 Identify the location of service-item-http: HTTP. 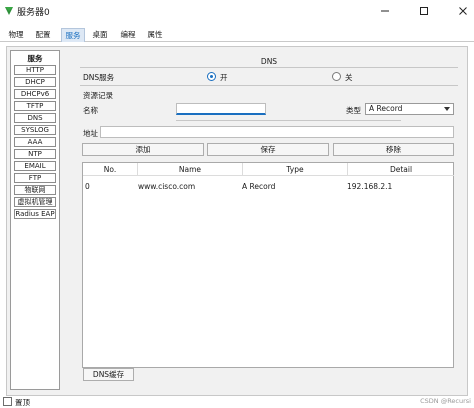
(35, 70).